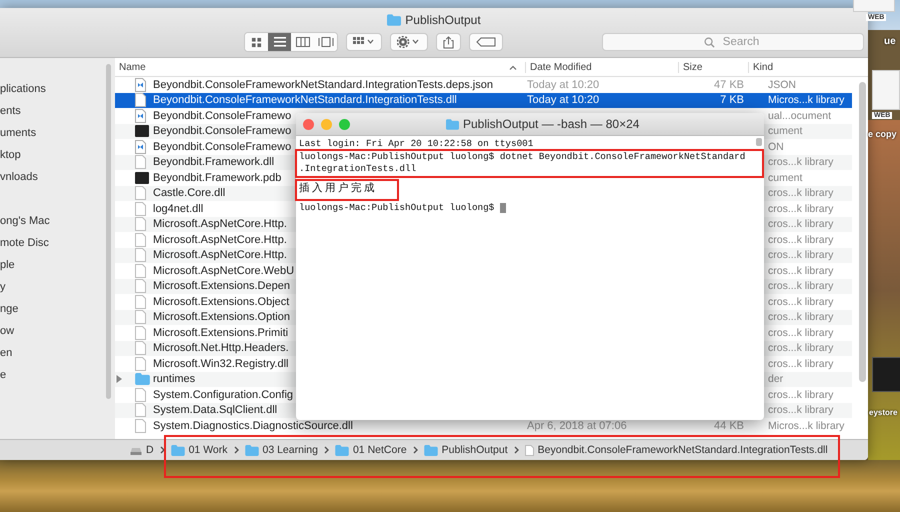 The image size is (900, 512). I want to click on date-modified: Apr 6, 2018 at 07:06, so click(577, 426).